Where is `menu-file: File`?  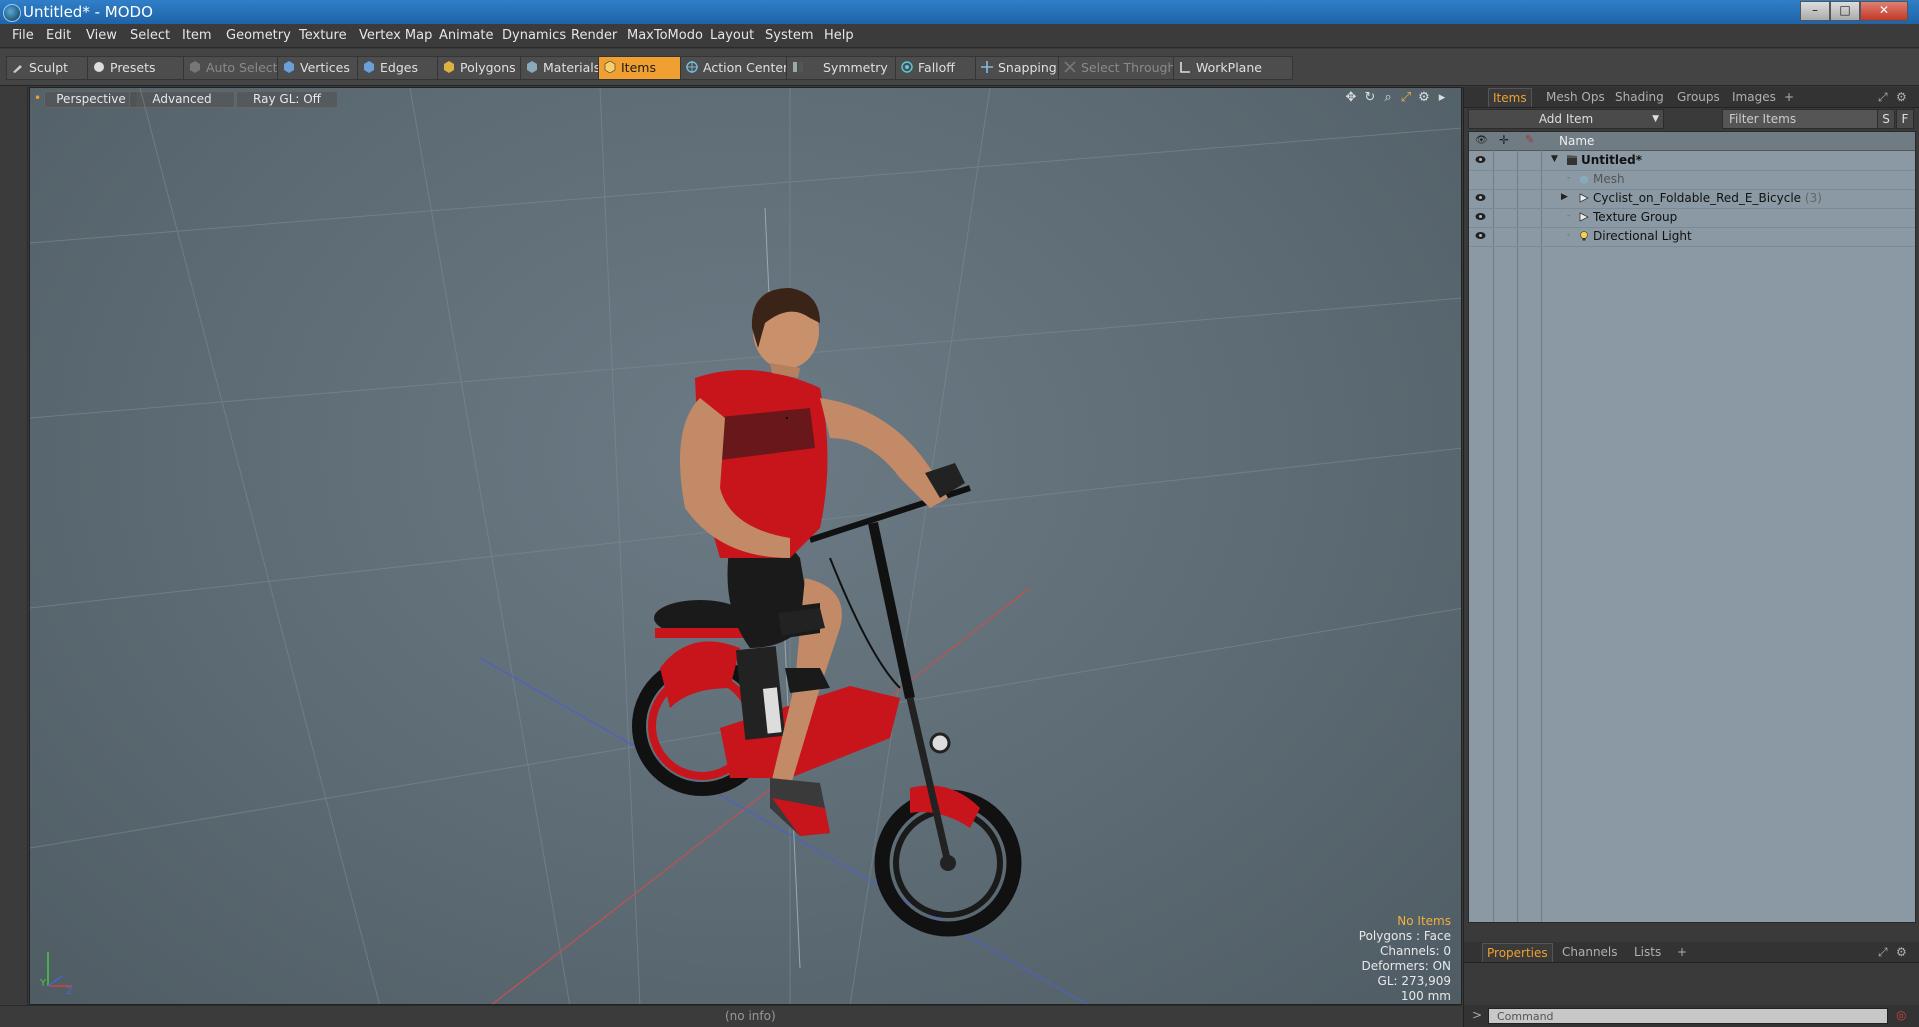 menu-file: File is located at coordinates (23, 36).